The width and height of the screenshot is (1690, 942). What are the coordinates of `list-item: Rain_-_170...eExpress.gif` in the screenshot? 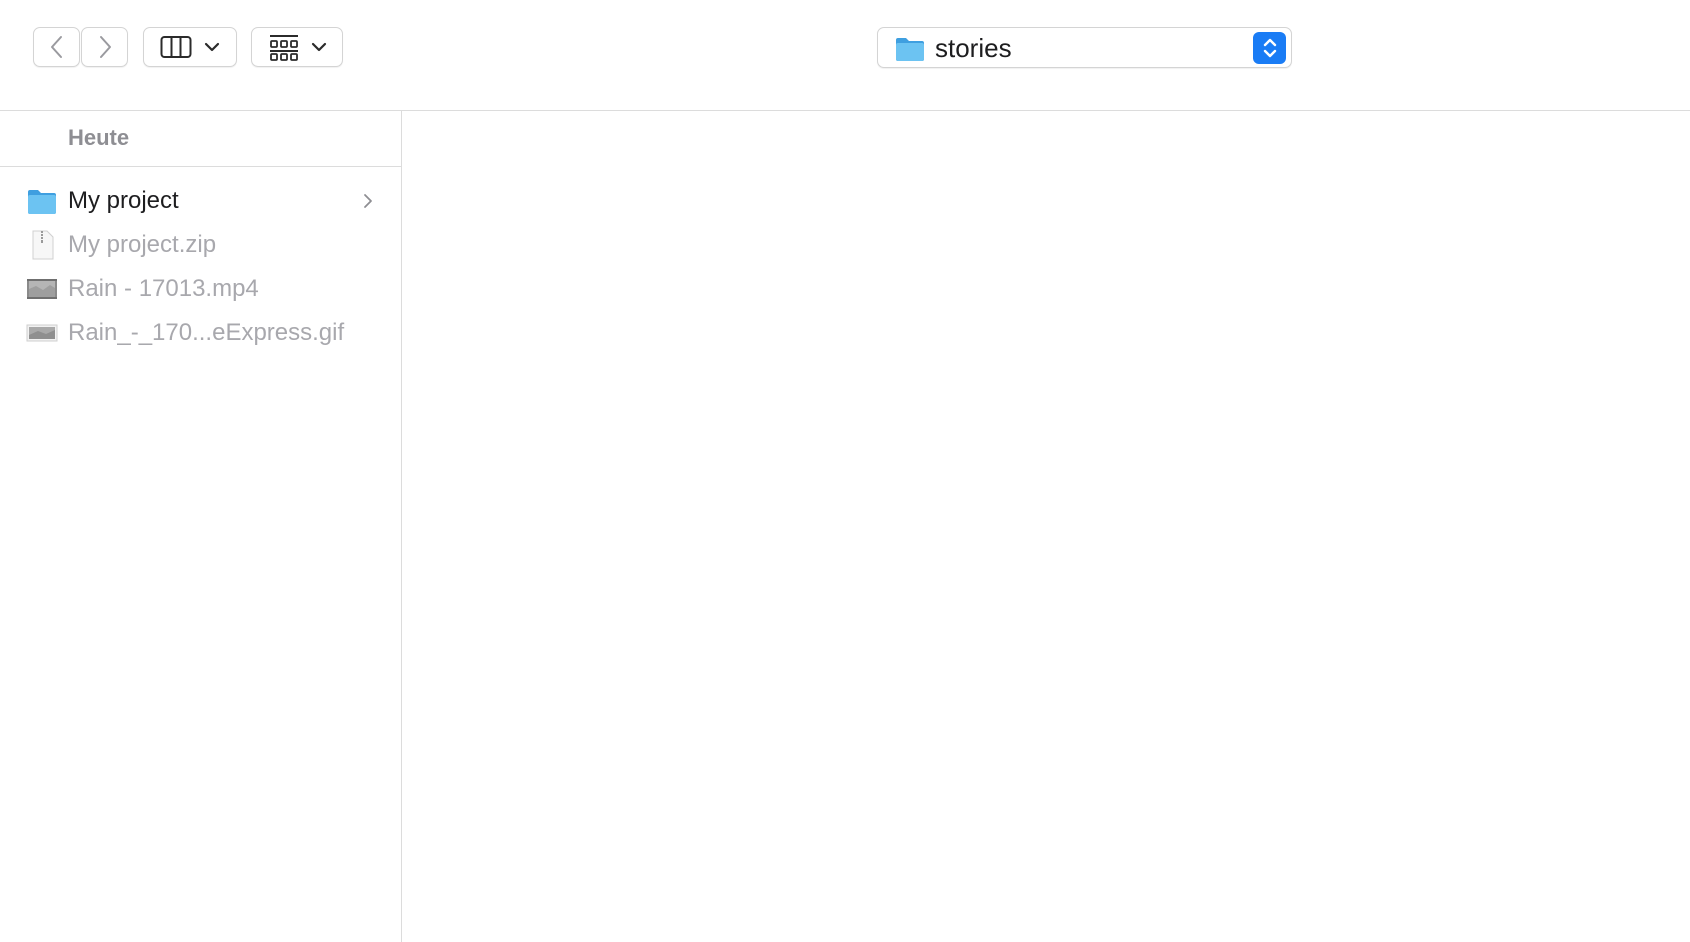 It's located at (200, 333).